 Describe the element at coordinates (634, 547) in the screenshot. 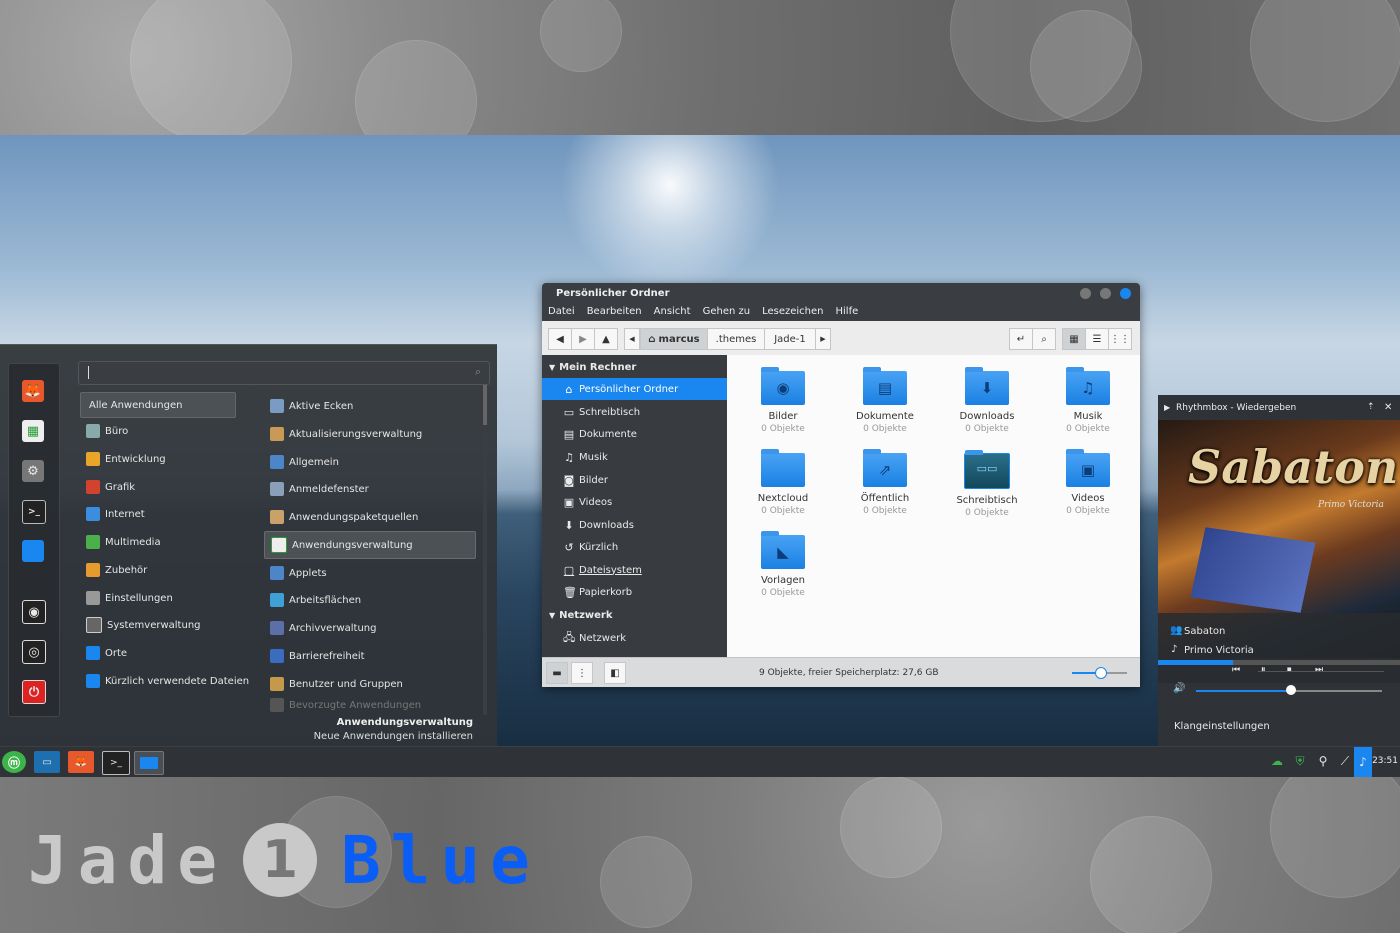

I see `sidebar-item-recent: ↺ Kürzlich` at that location.